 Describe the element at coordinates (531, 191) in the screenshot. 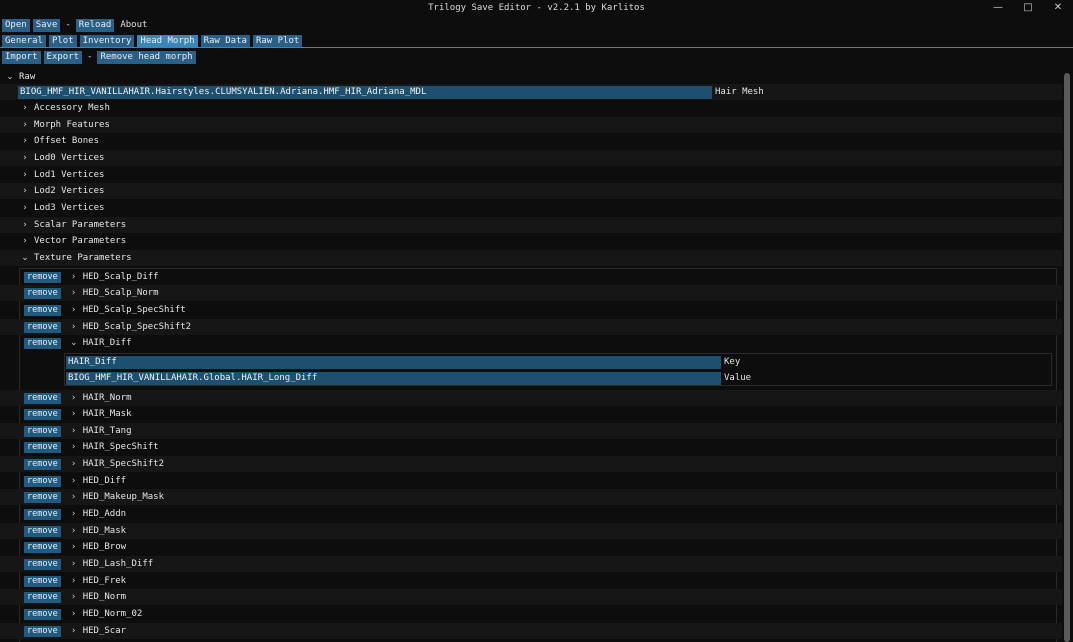

I see `tree-section-lod2-vertices: › Lod2 Vertices` at that location.